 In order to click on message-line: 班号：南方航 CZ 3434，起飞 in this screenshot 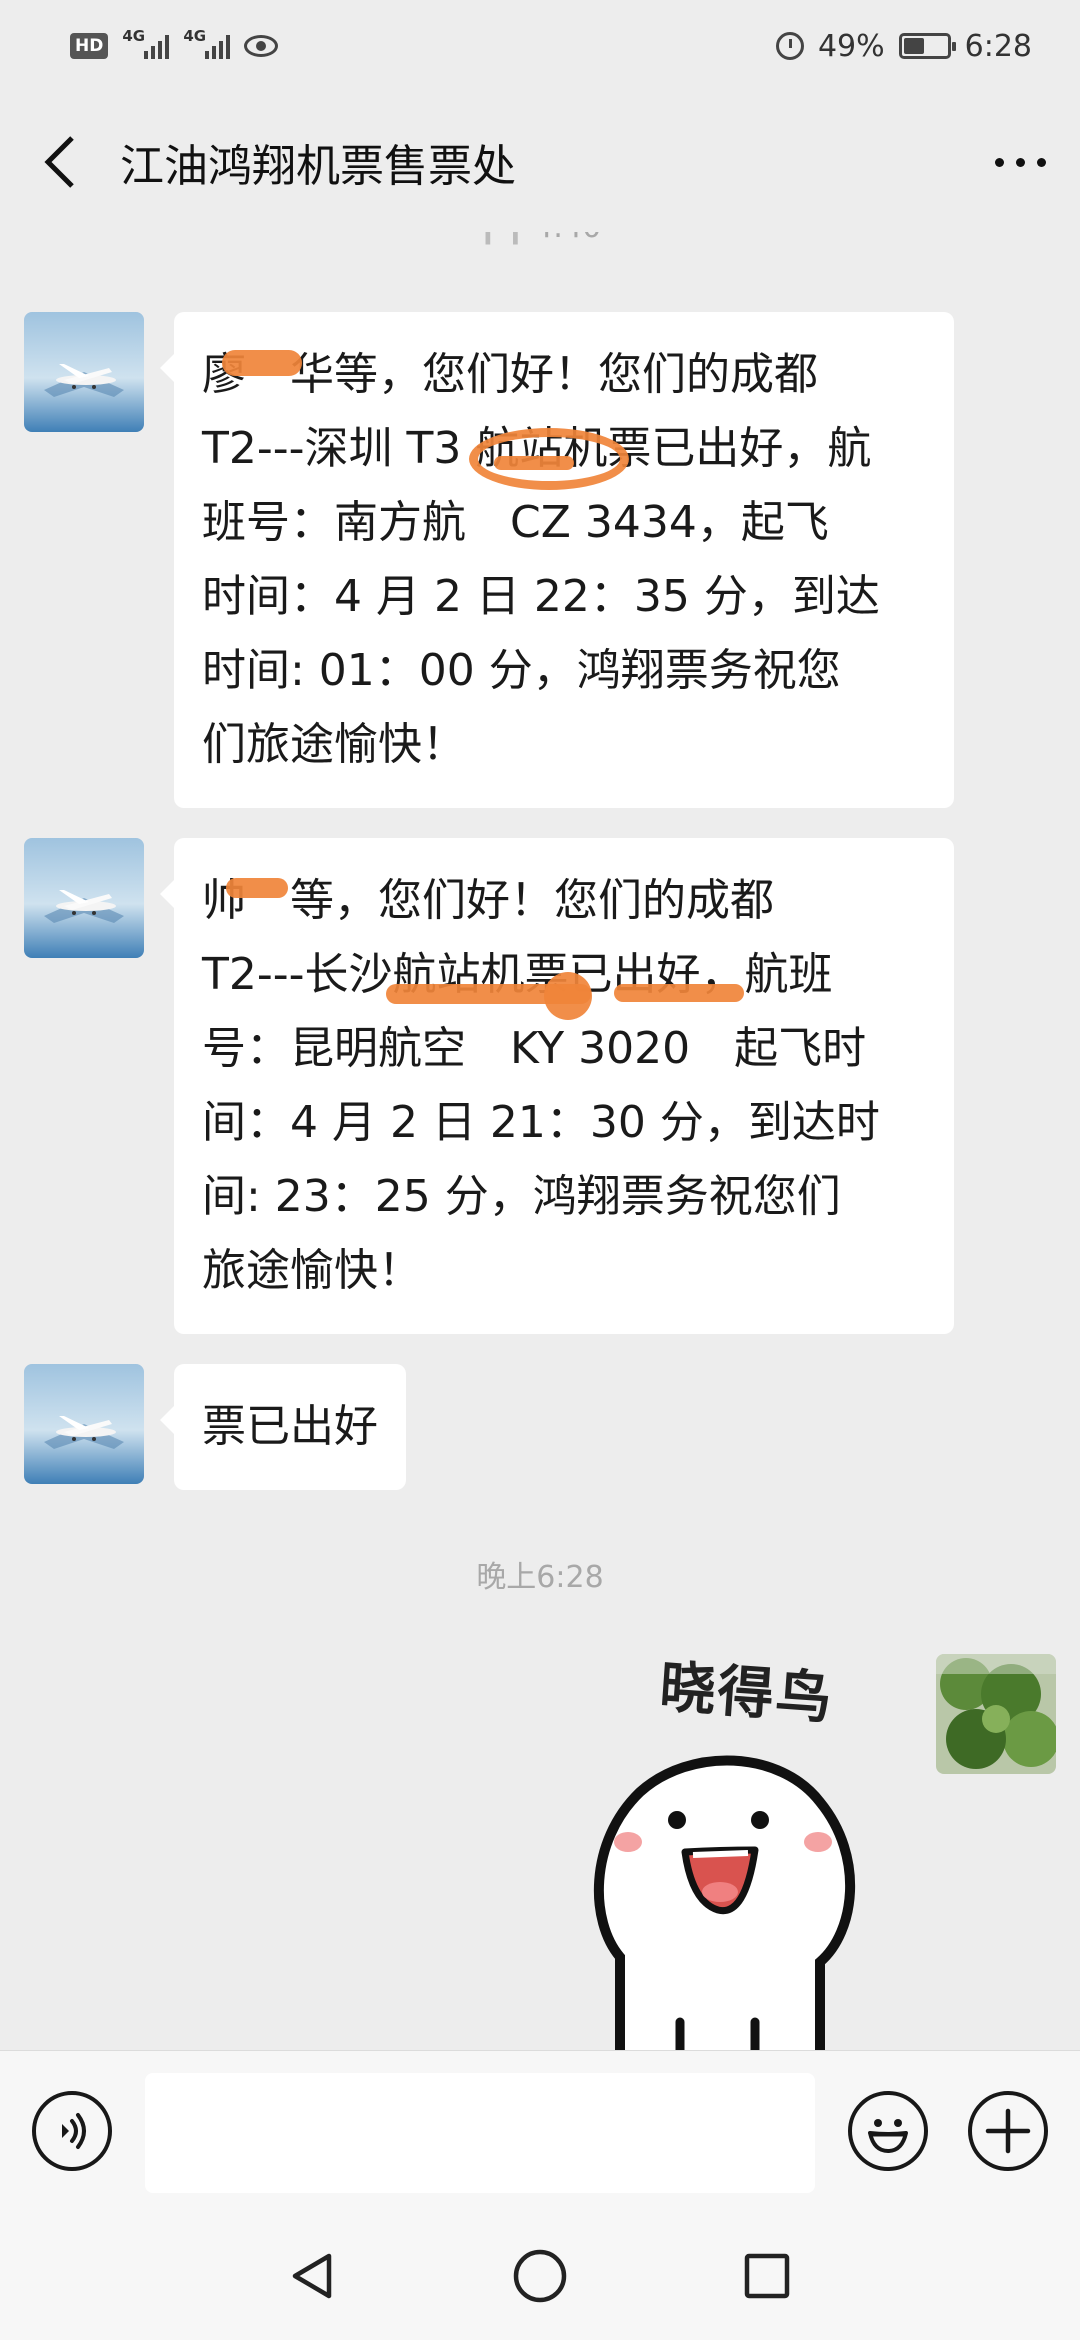, I will do `click(515, 522)`.